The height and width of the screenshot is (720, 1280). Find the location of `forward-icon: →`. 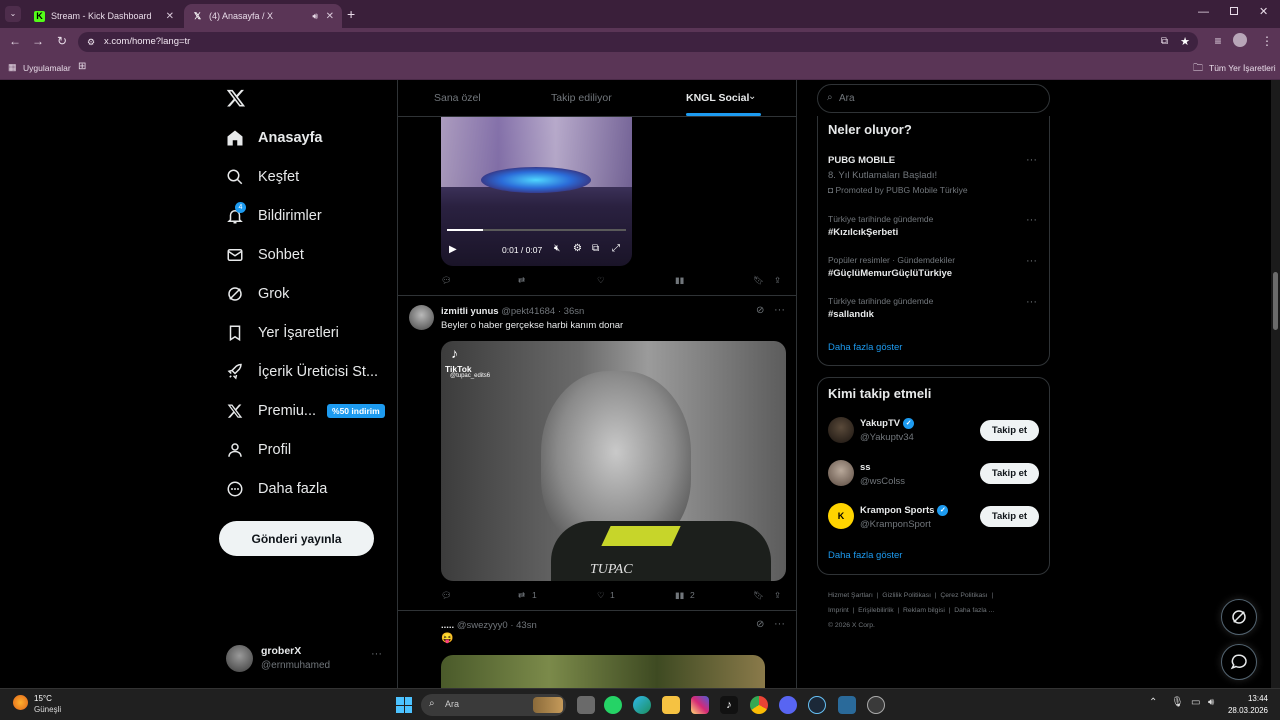

forward-icon: → is located at coordinates (38, 41).